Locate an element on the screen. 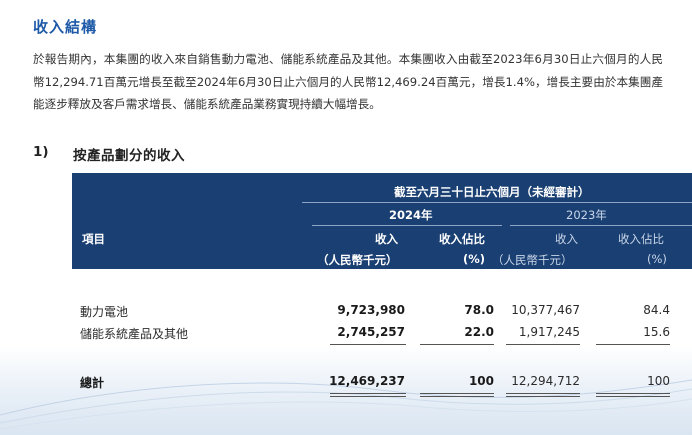 The height and width of the screenshot is (435, 692). total-underline2-rev-2023 is located at coordinates (543, 396).